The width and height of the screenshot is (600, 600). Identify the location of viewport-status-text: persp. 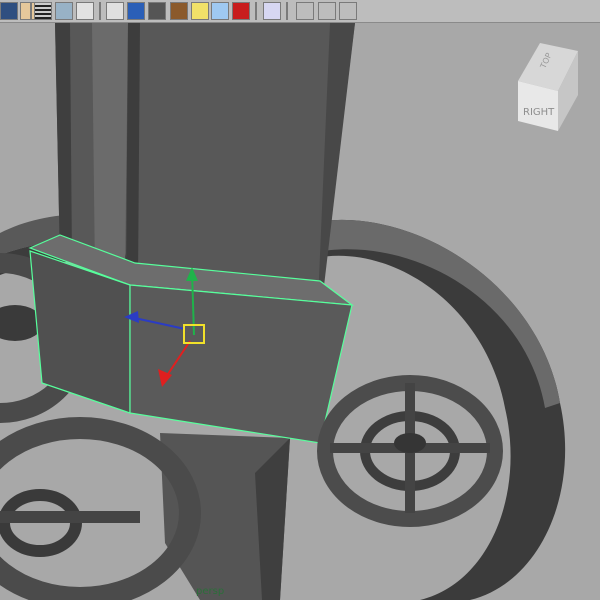
(210, 591).